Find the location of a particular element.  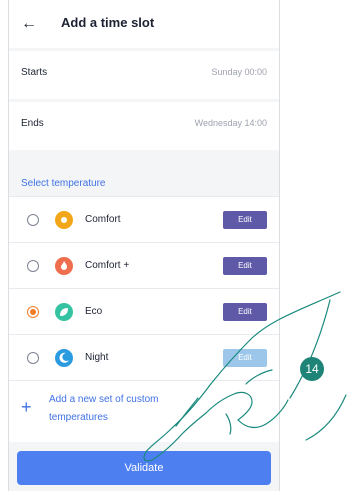

plus-icon: + is located at coordinates (26, 407).